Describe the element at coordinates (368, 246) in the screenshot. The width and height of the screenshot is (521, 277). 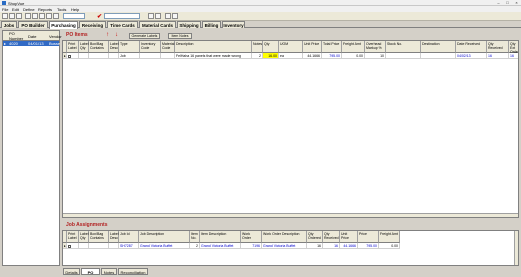
I see `price-cell: 795.00` at that location.